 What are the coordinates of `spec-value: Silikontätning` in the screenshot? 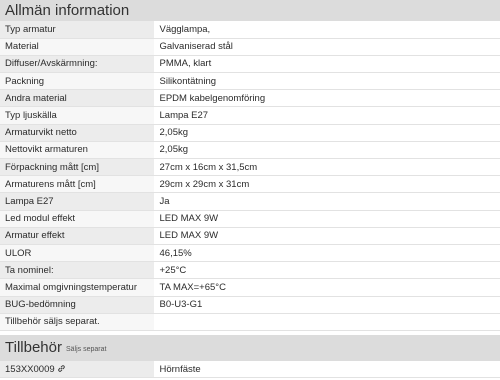 It's located at (327, 81).